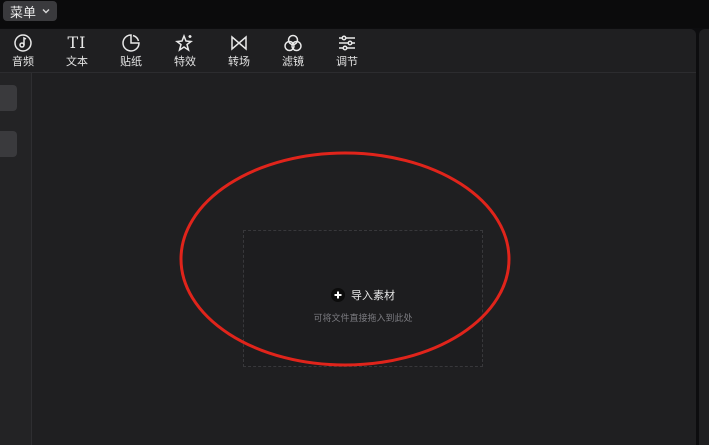 This screenshot has width=709, height=445. I want to click on transition-icon, so click(239, 43).